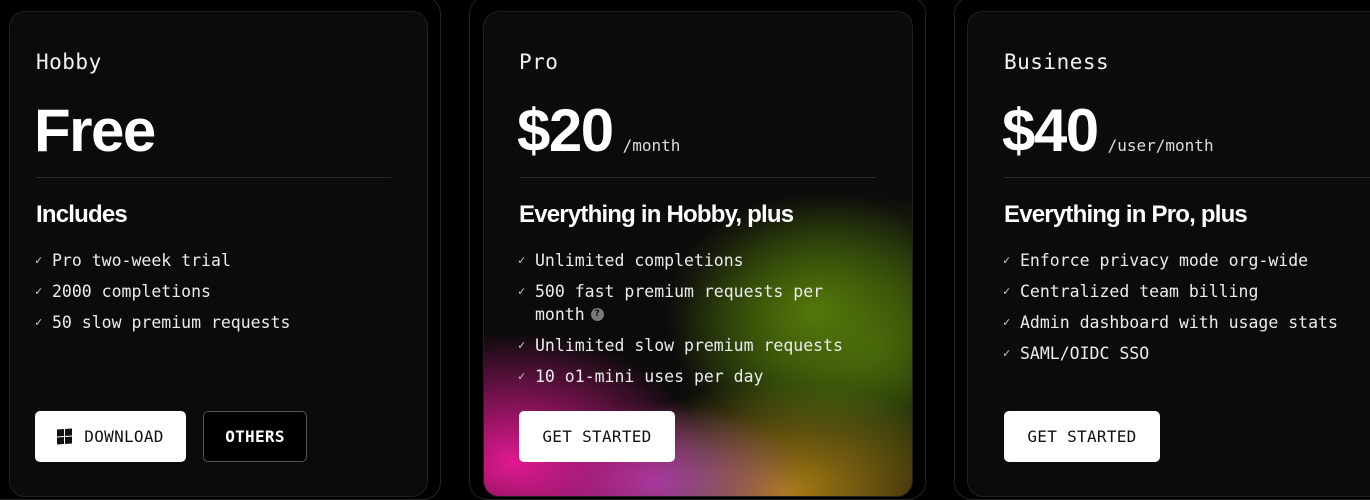 The image size is (1370, 500). I want to click on plan-name: Pro, so click(539, 62).